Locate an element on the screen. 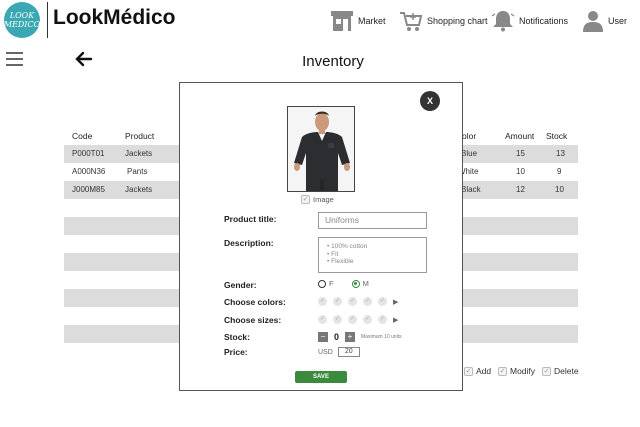  image-caption: ✓ Image is located at coordinates (317, 199).